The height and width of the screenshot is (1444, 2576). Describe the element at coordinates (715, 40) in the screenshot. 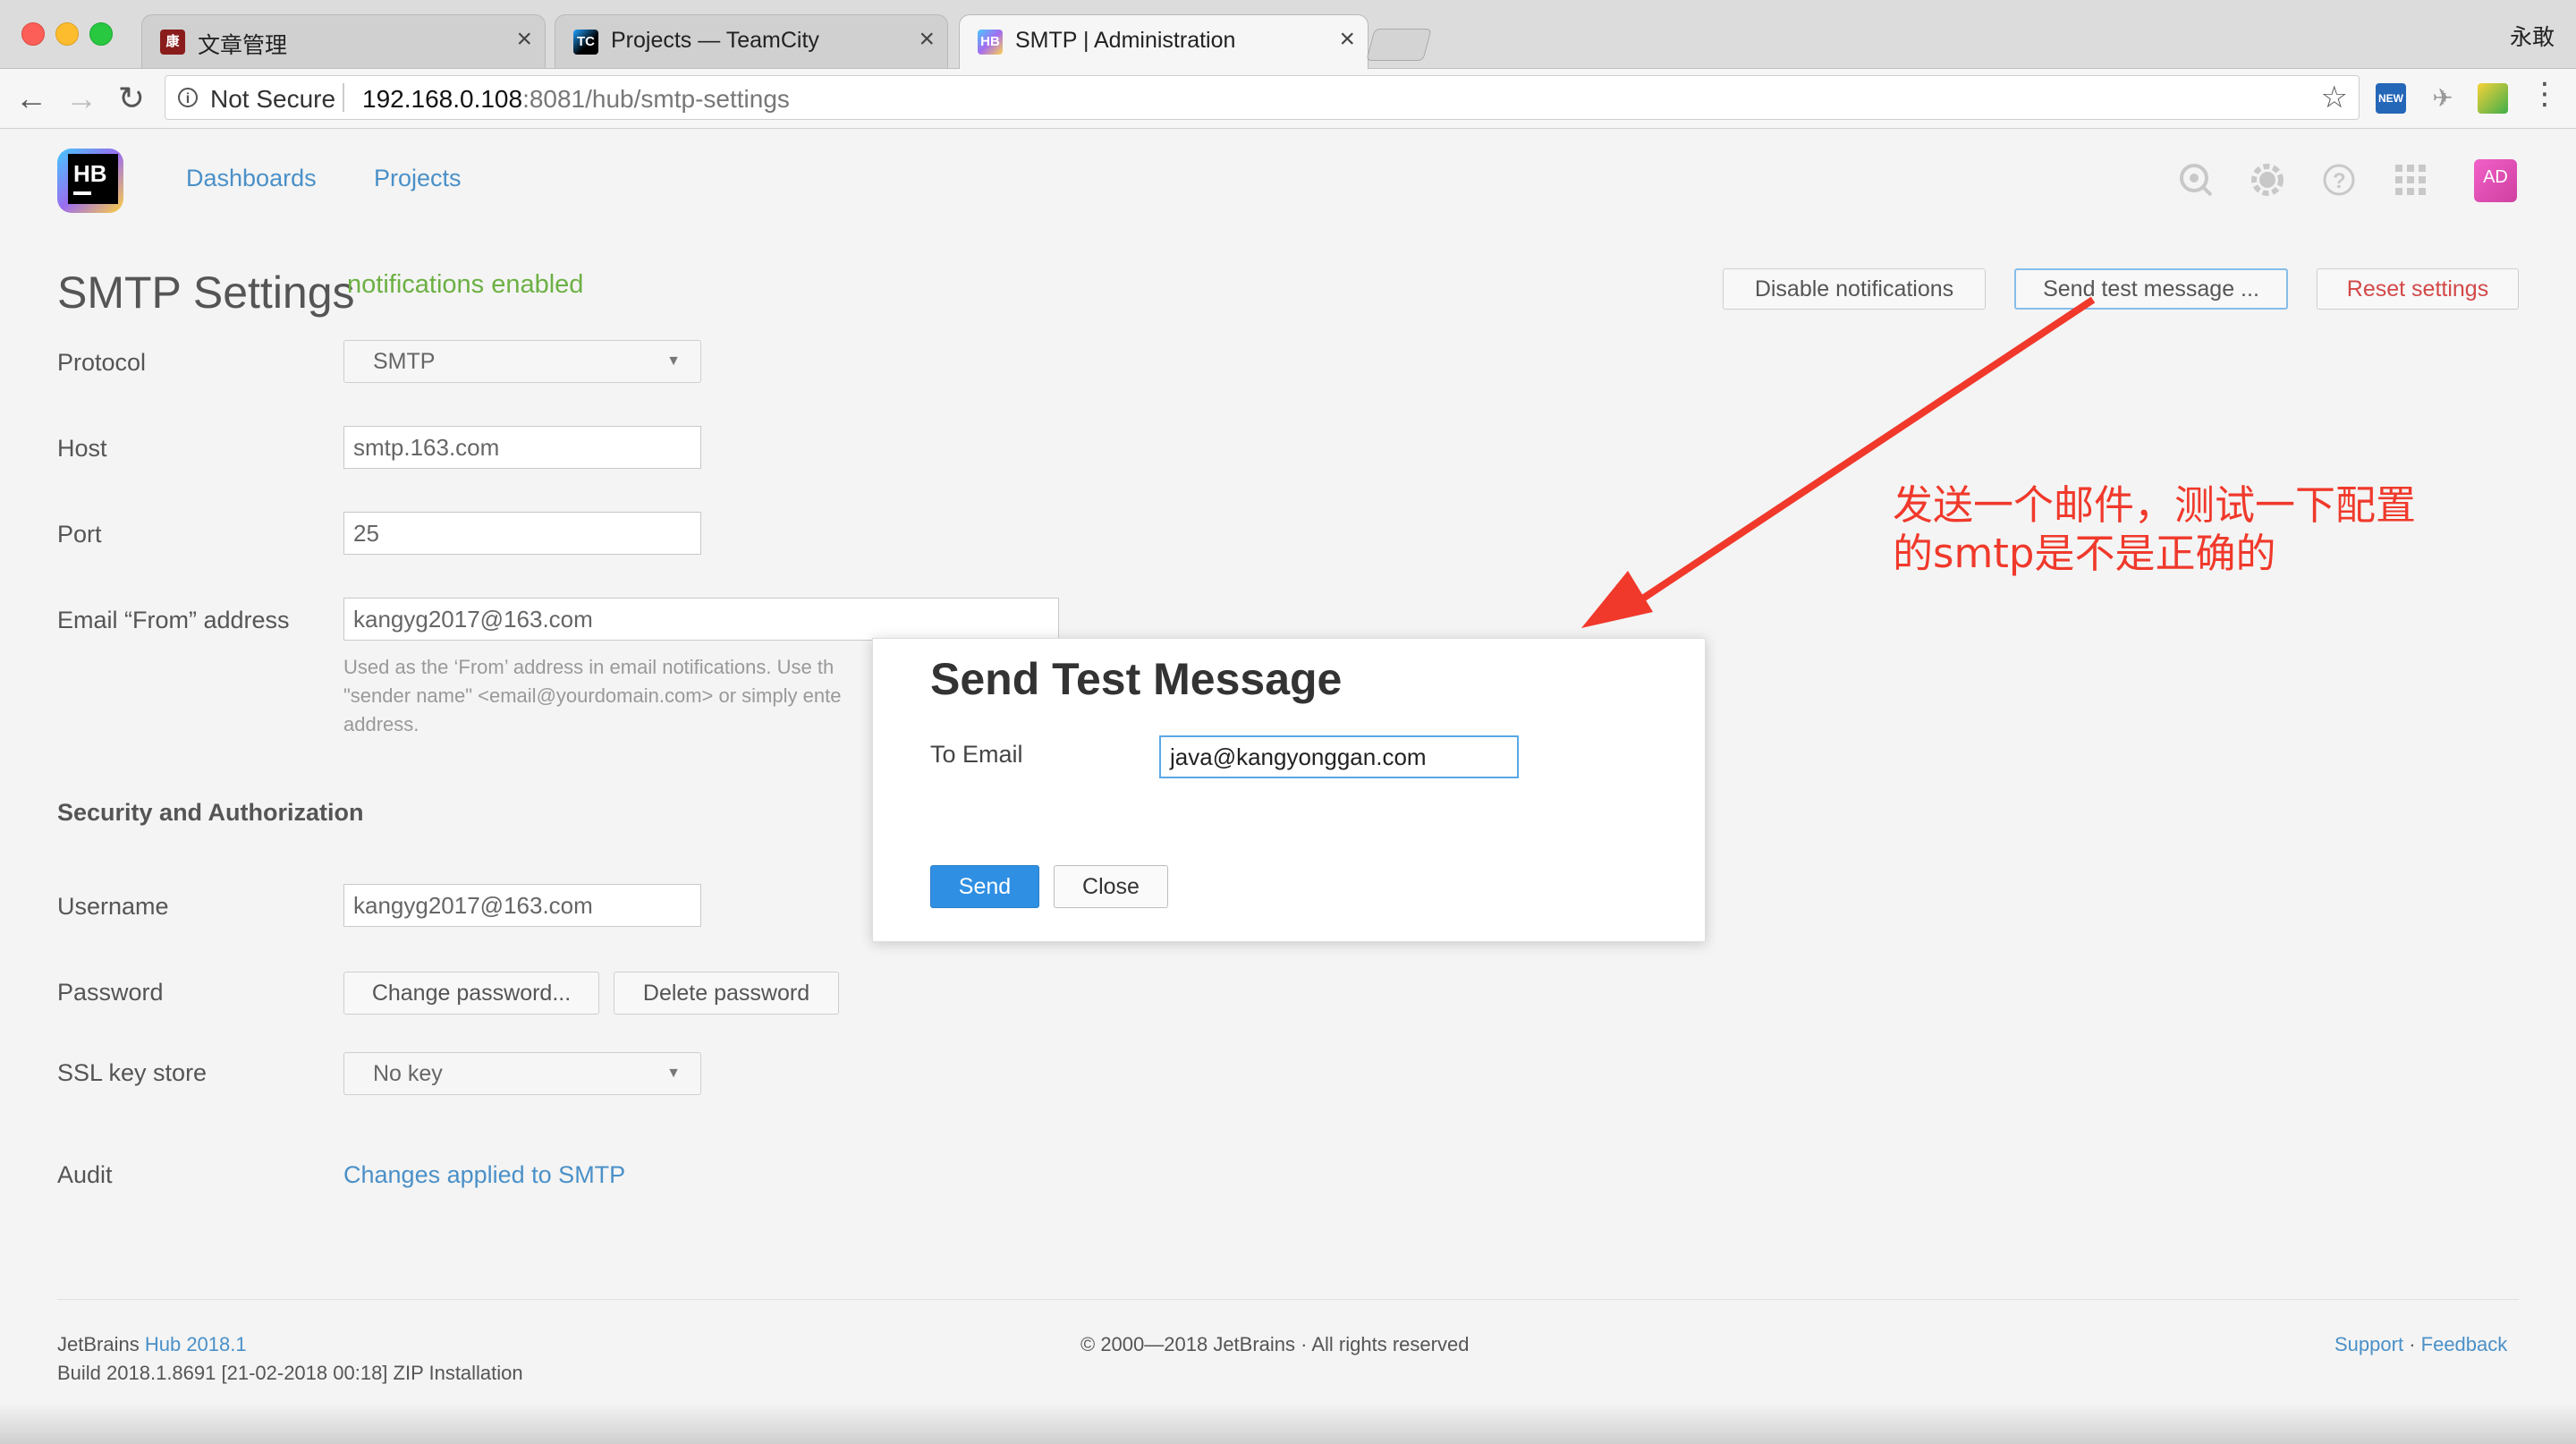

I see `tab-title: Projects — TeamCity` at that location.